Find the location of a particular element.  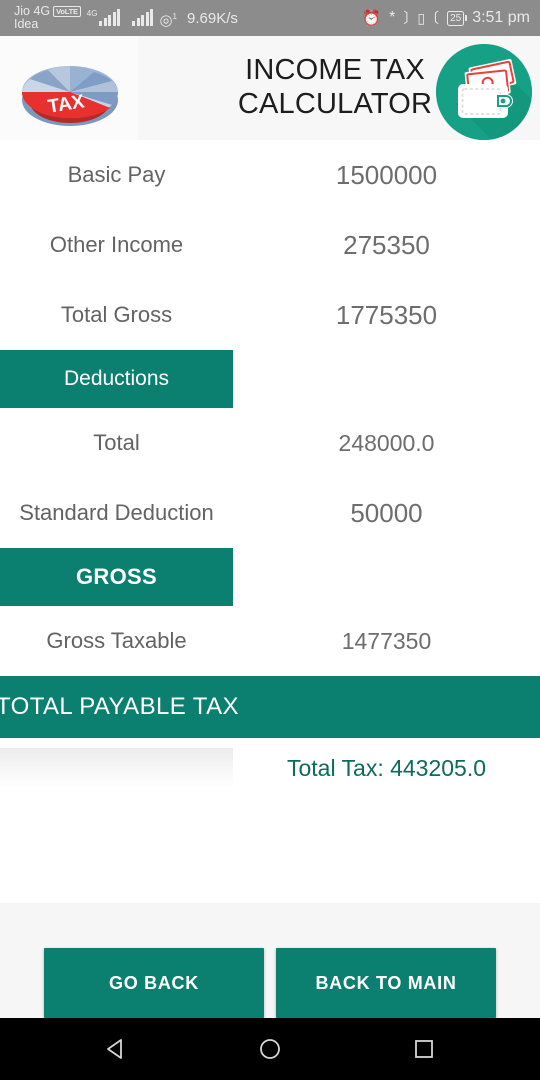

title-line-1: INCOME TAX is located at coordinates (335, 70).